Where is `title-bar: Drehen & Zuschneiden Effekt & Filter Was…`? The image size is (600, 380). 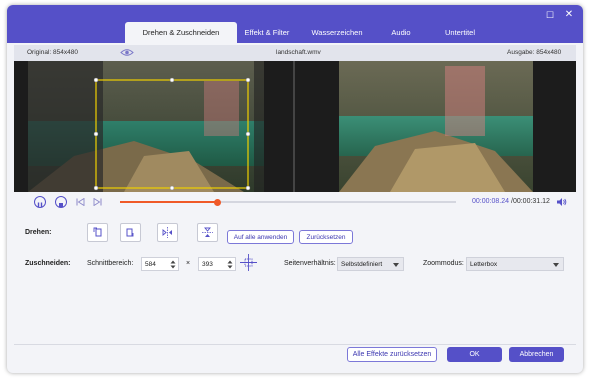 title-bar: Drehen & Zuschneiden Effekt & Filter Was… is located at coordinates (295, 24).